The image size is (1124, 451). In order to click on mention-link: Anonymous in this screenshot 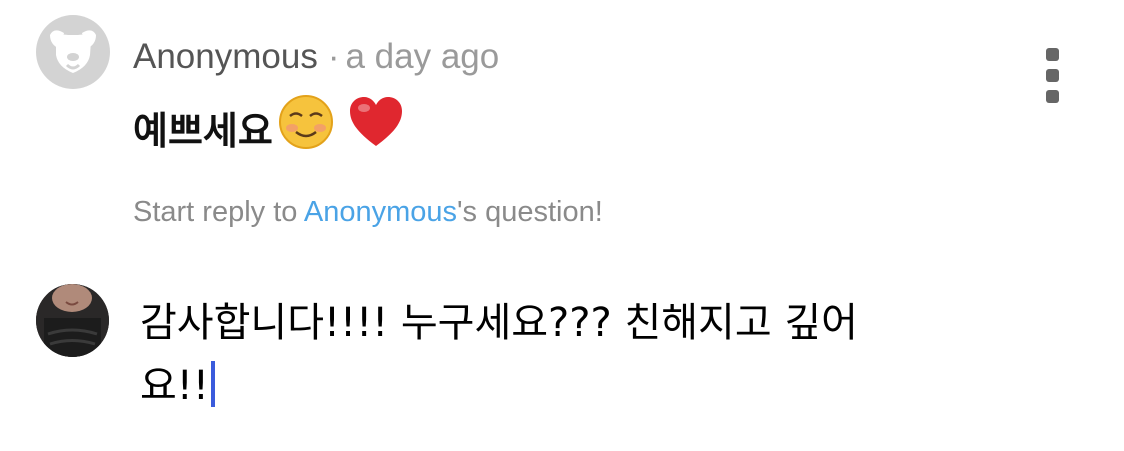, I will do `click(380, 212)`.